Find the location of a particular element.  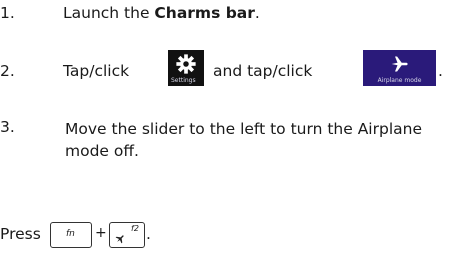

tap-click-text-2: and tap/click is located at coordinates (263, 71).